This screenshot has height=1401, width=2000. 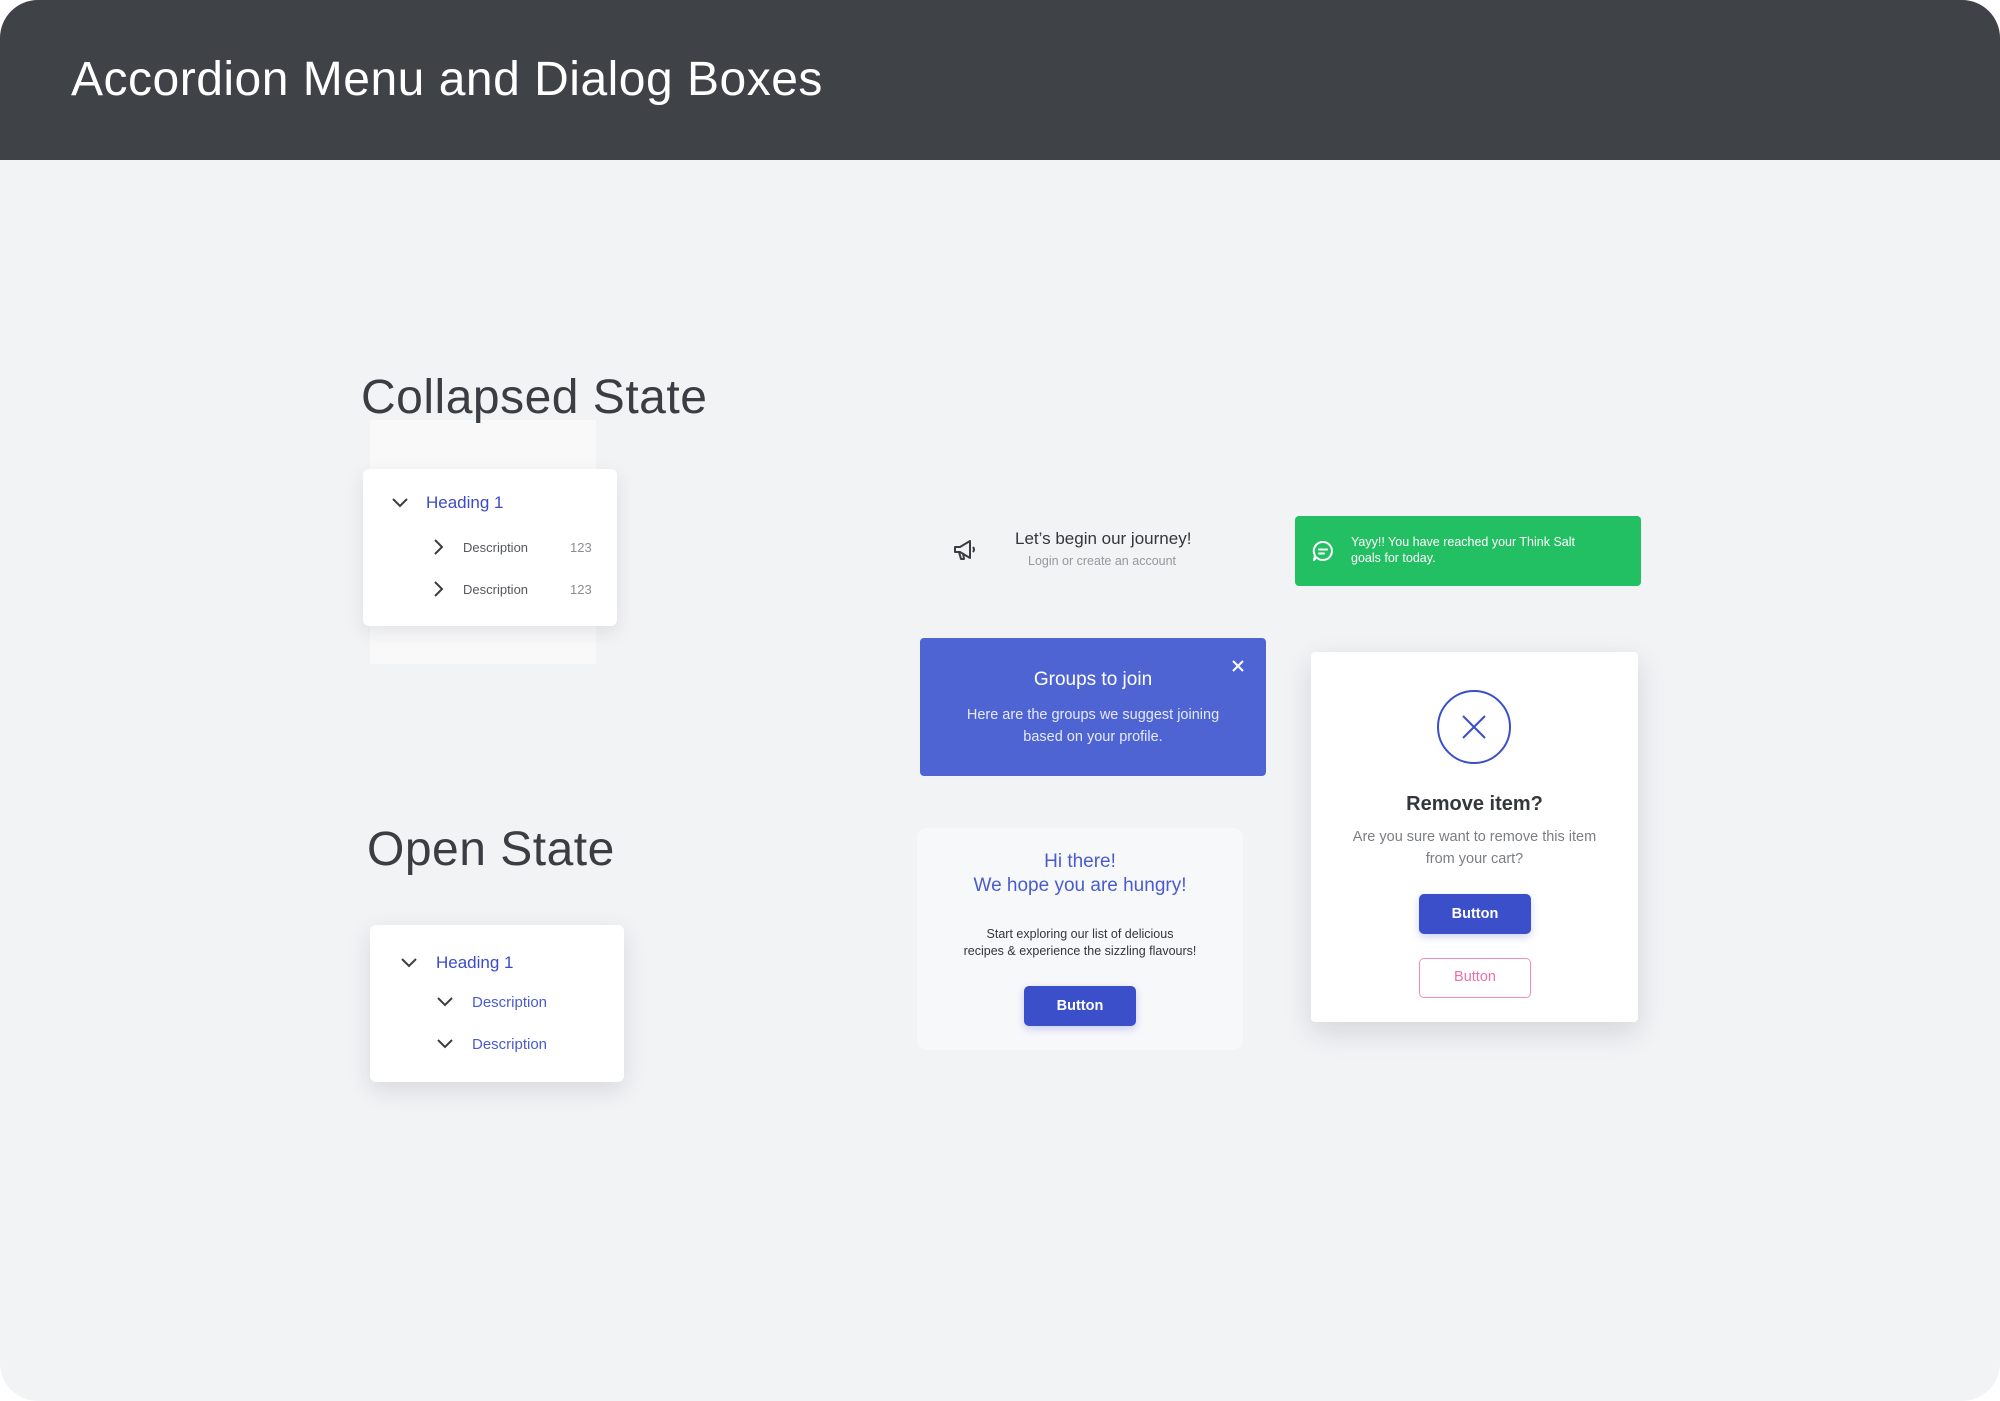 What do you see at coordinates (1080, 1006) in the screenshot?
I see `welcome-button: Button` at bounding box center [1080, 1006].